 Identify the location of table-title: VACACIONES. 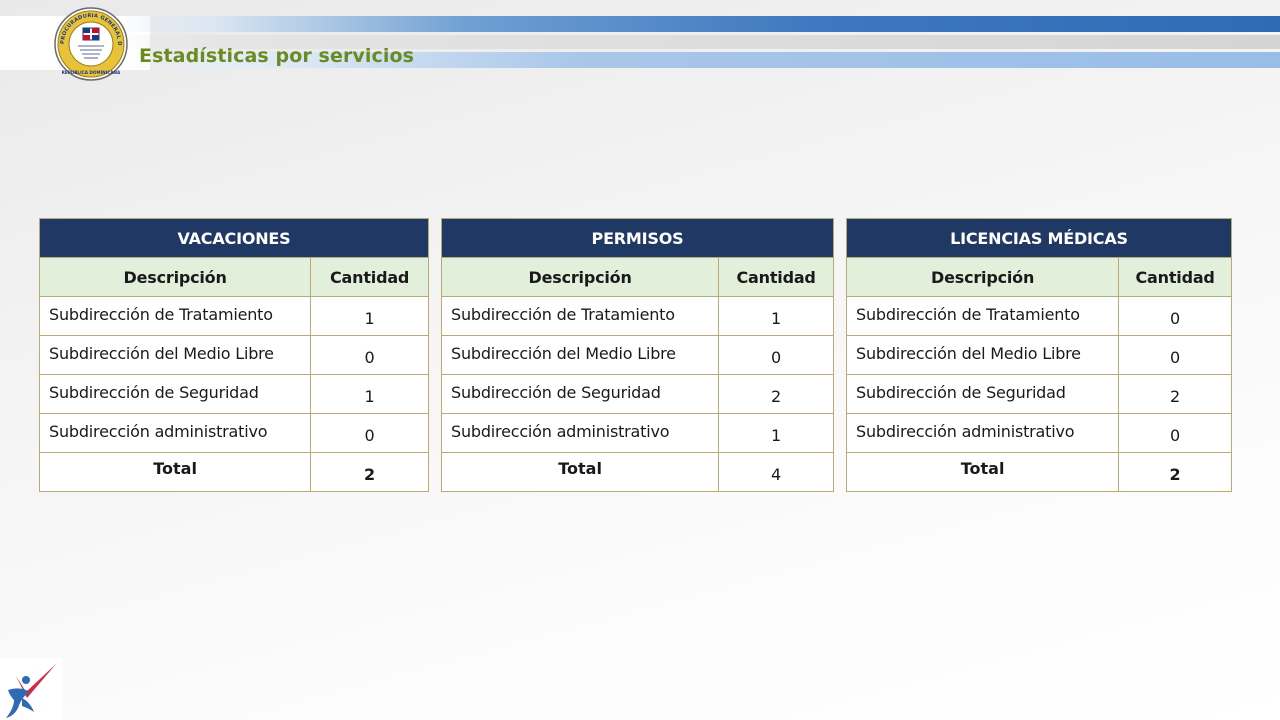
(234, 238).